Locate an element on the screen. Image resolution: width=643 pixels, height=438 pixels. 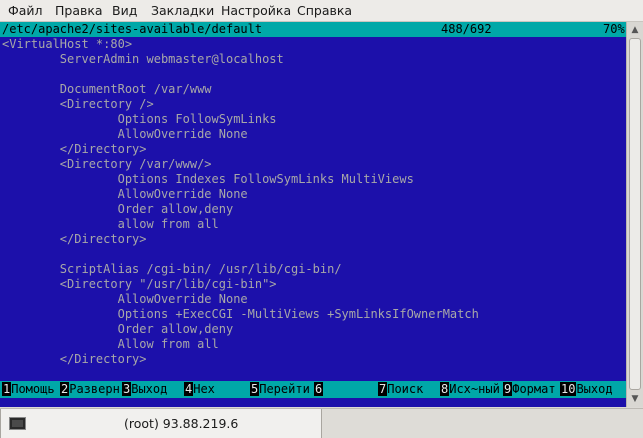
code-line: Options FollowSymLinks is located at coordinates (139, 119).